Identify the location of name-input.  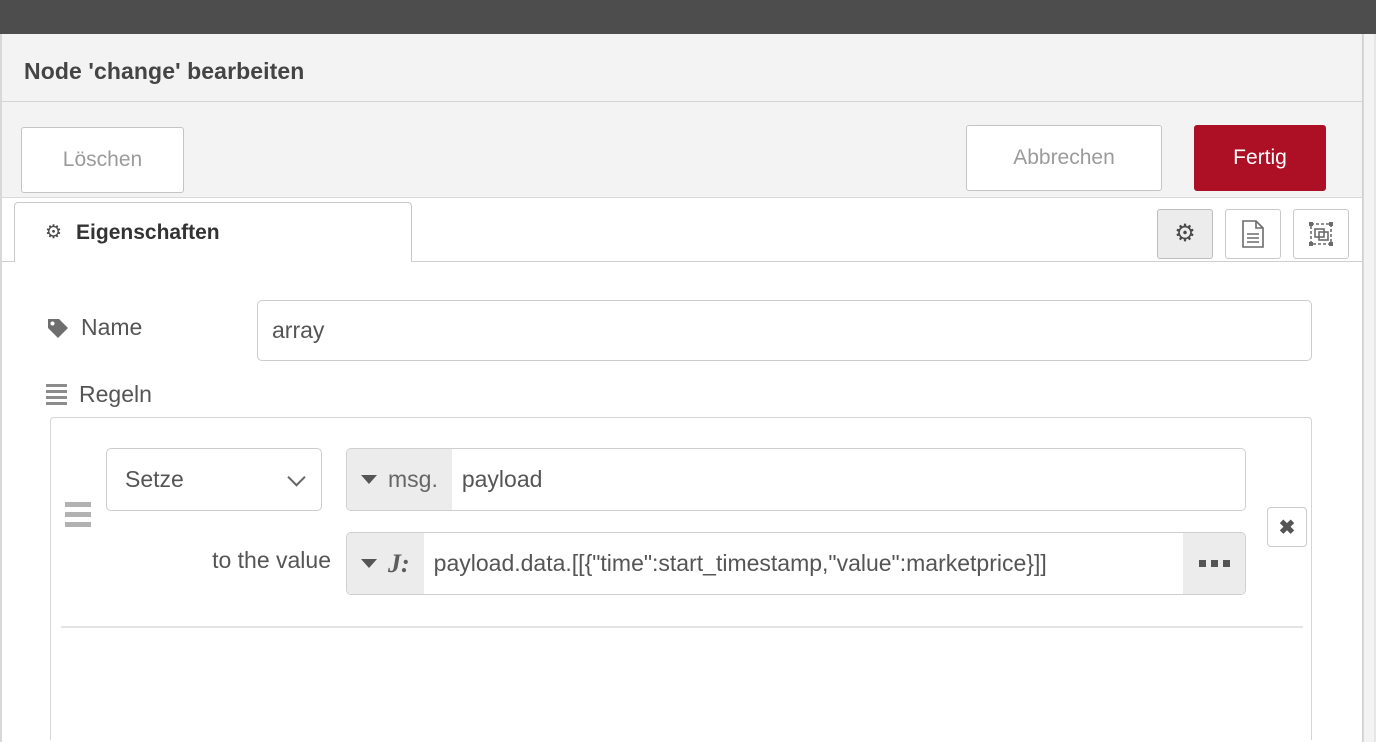
(784, 330).